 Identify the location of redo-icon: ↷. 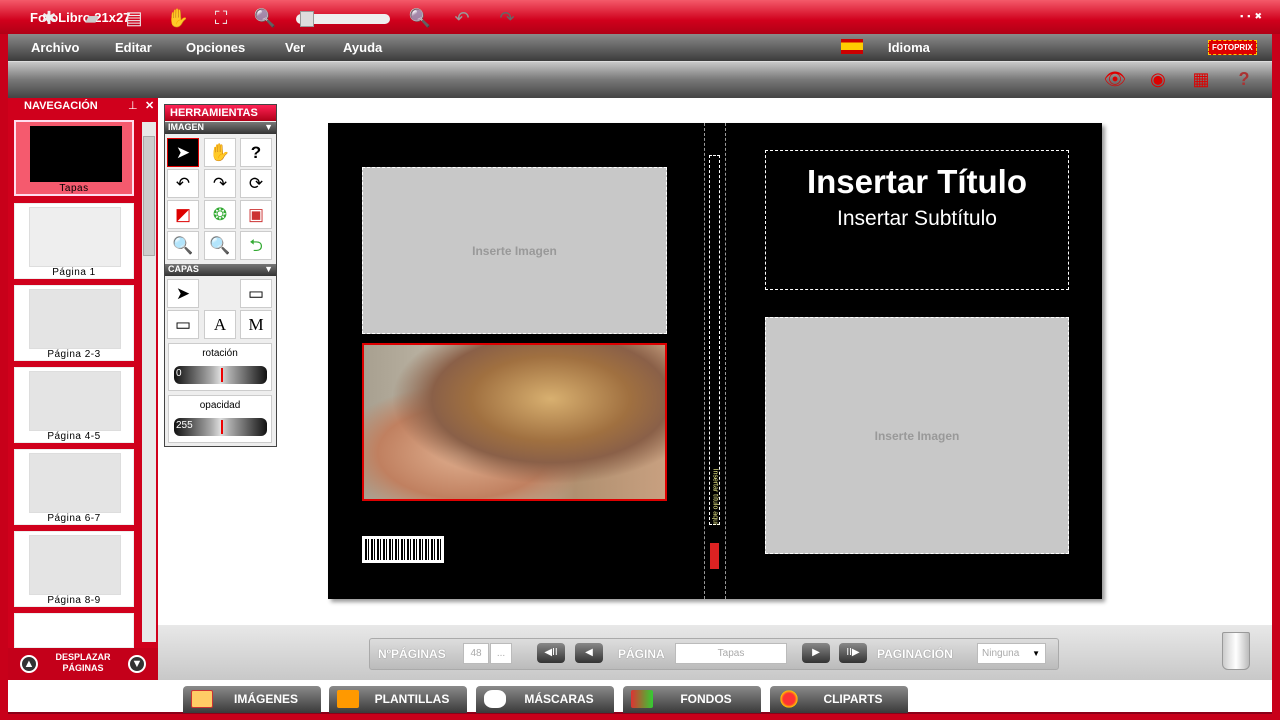
(507, 18).